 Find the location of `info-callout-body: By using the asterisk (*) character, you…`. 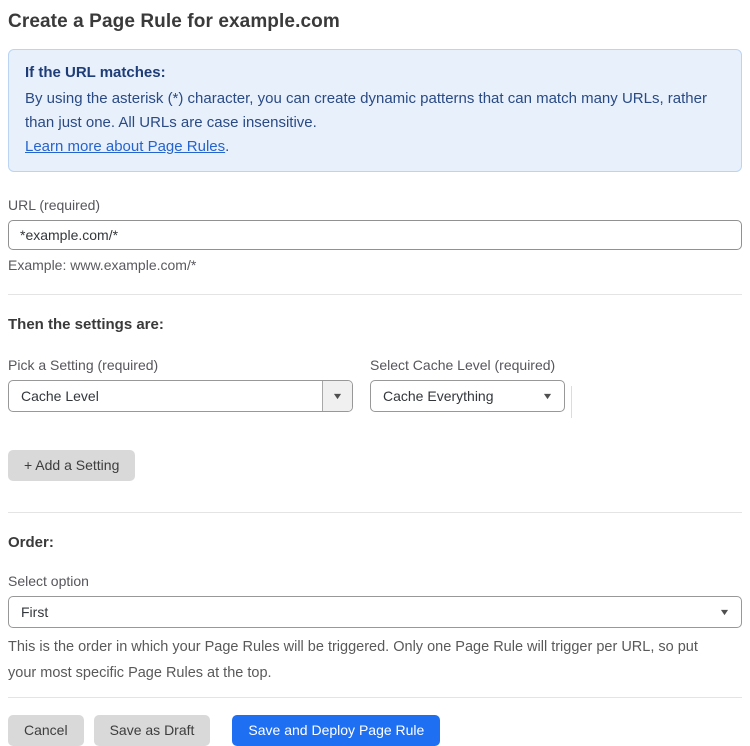

info-callout-body: By using the asterisk (*) character, you… is located at coordinates (366, 110).